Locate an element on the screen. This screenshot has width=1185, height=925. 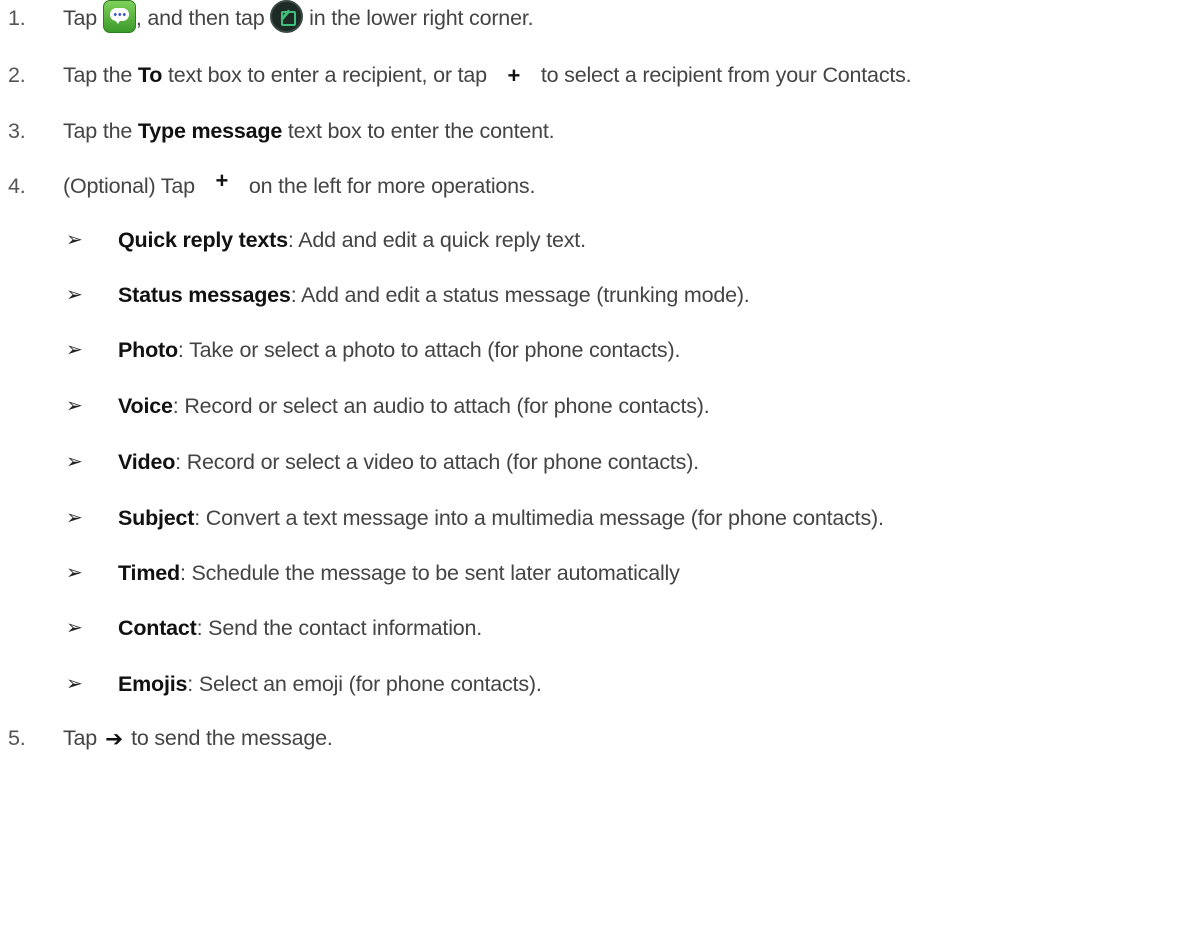
step-text-part: text box to enter a recipient, or tap is located at coordinates (327, 75).